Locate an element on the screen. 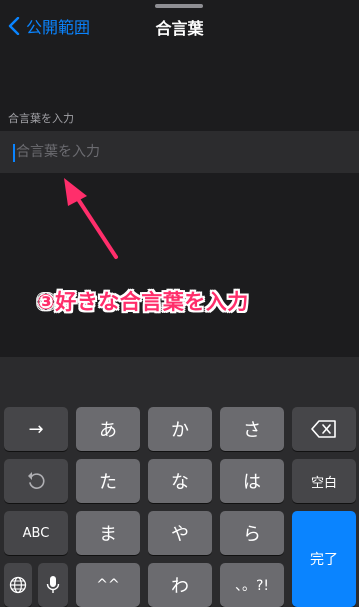 This screenshot has width=359, height=607. delete-key is located at coordinates (324, 429).